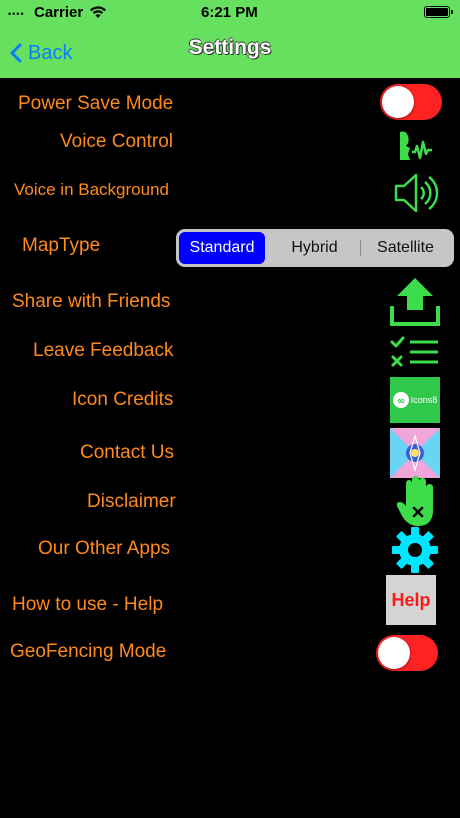 This screenshot has width=460, height=818. I want to click on help-button: Help, so click(411, 600).